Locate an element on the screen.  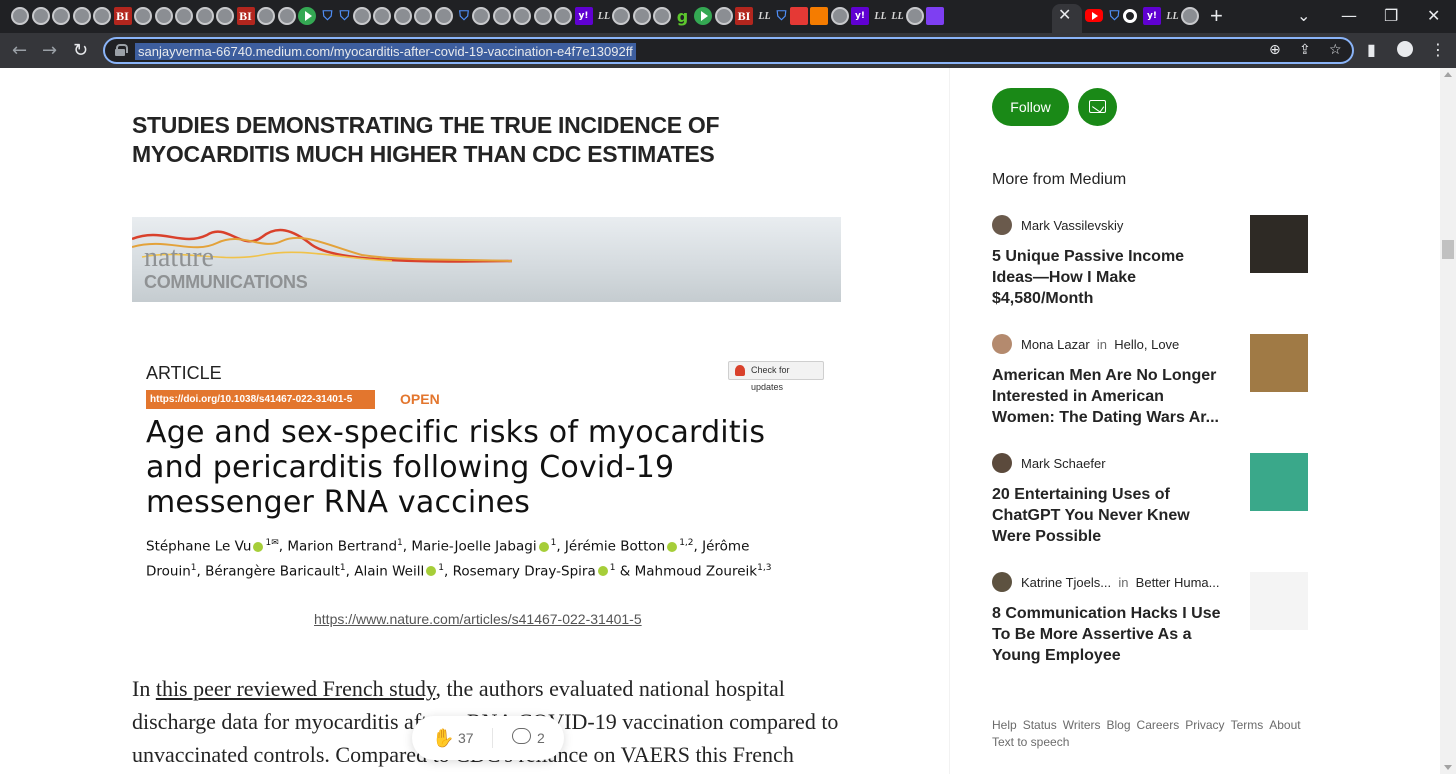
scroll-thumb is located at coordinates (1448, 249).